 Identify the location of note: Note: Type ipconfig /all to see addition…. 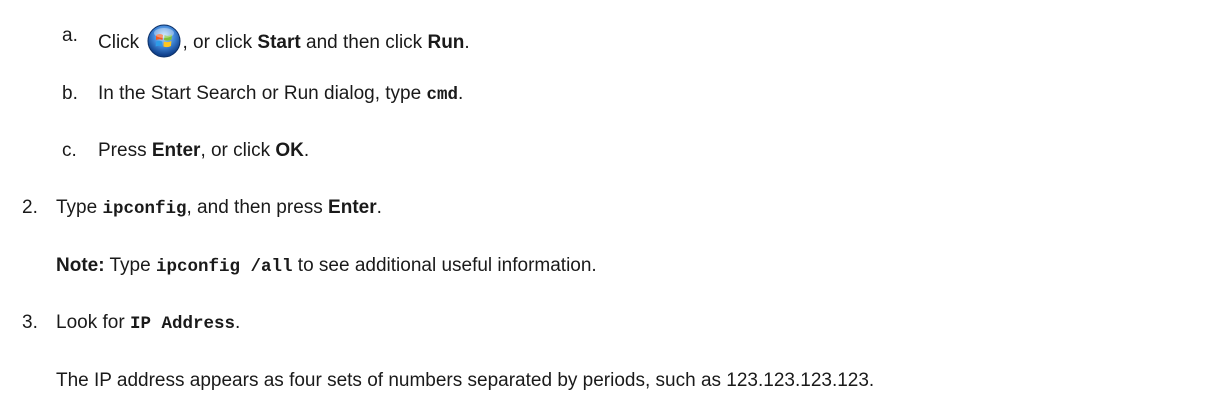
(326, 266).